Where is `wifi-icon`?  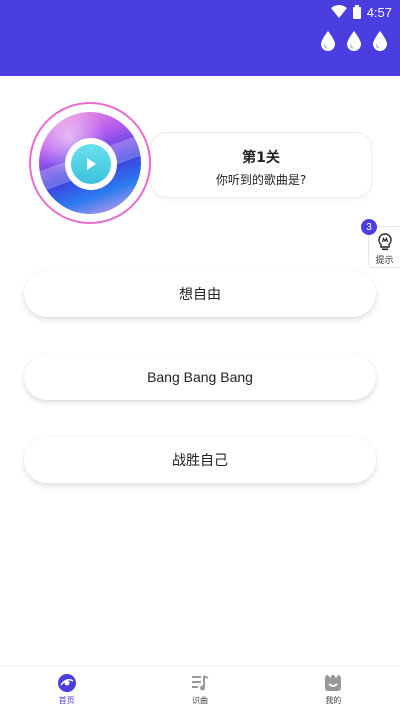 wifi-icon is located at coordinates (338, 11).